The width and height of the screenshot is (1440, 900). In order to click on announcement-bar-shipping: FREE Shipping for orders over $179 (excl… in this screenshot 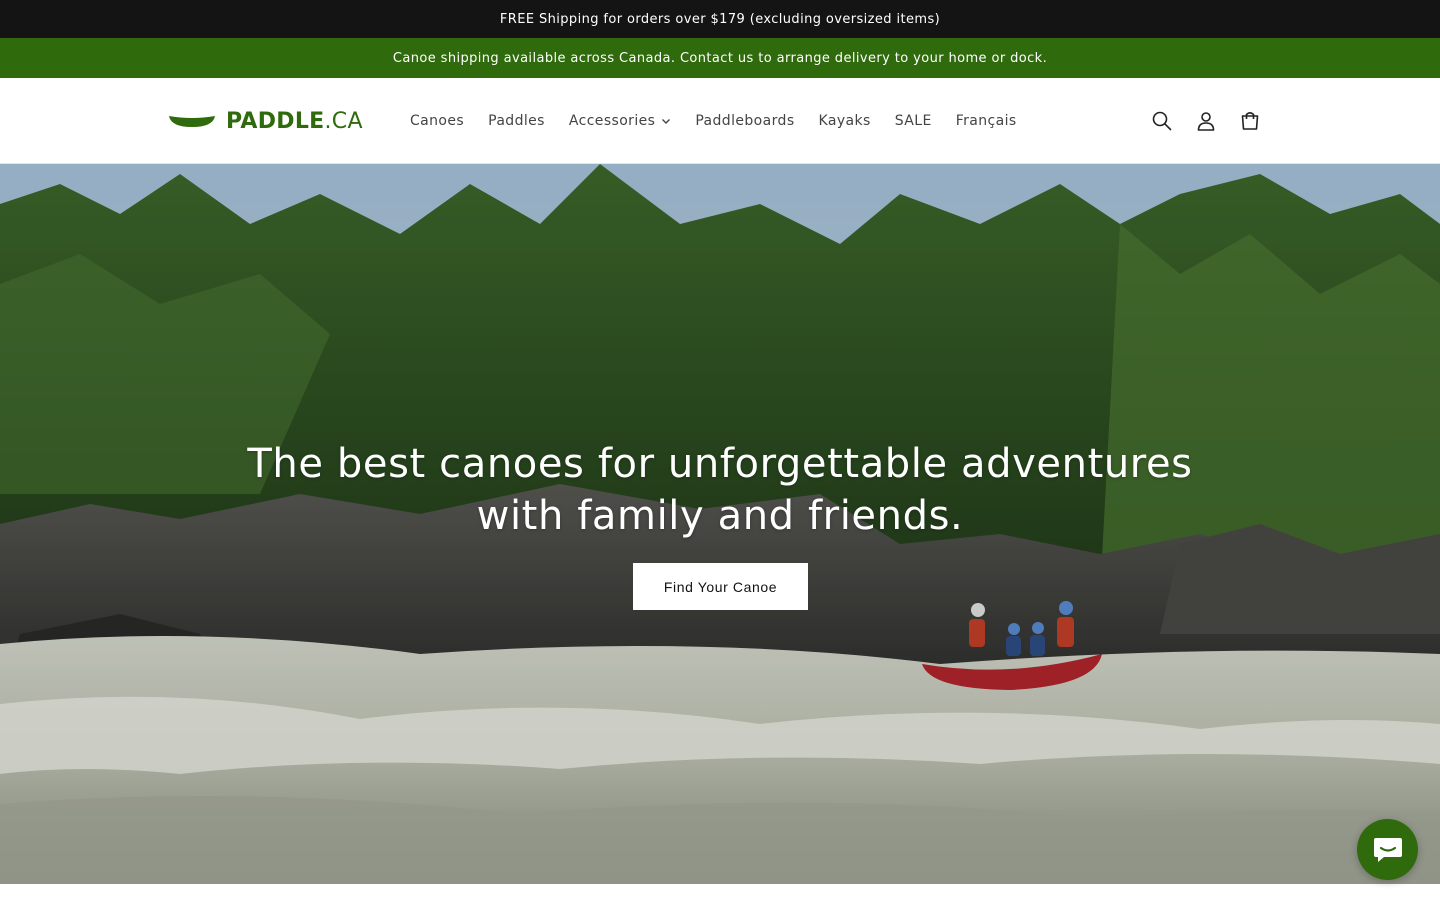, I will do `click(720, 19)`.